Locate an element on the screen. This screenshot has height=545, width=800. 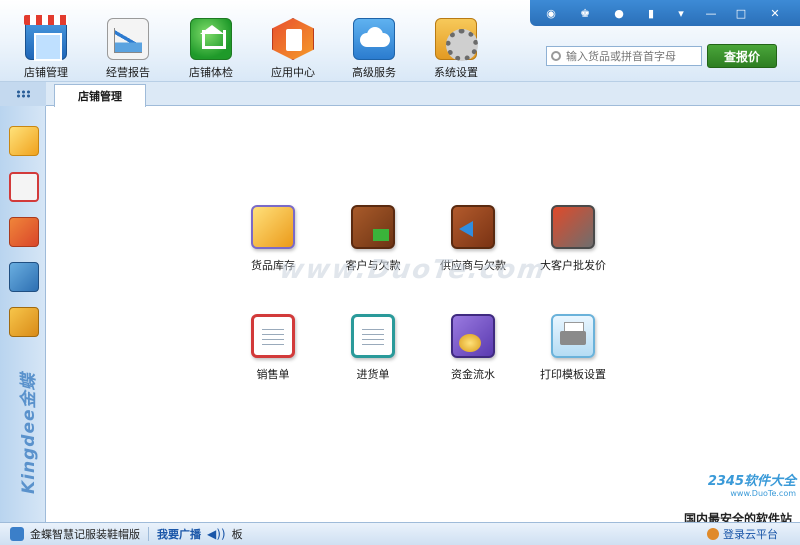
func-label: 进货单 is located at coordinates (373, 374).